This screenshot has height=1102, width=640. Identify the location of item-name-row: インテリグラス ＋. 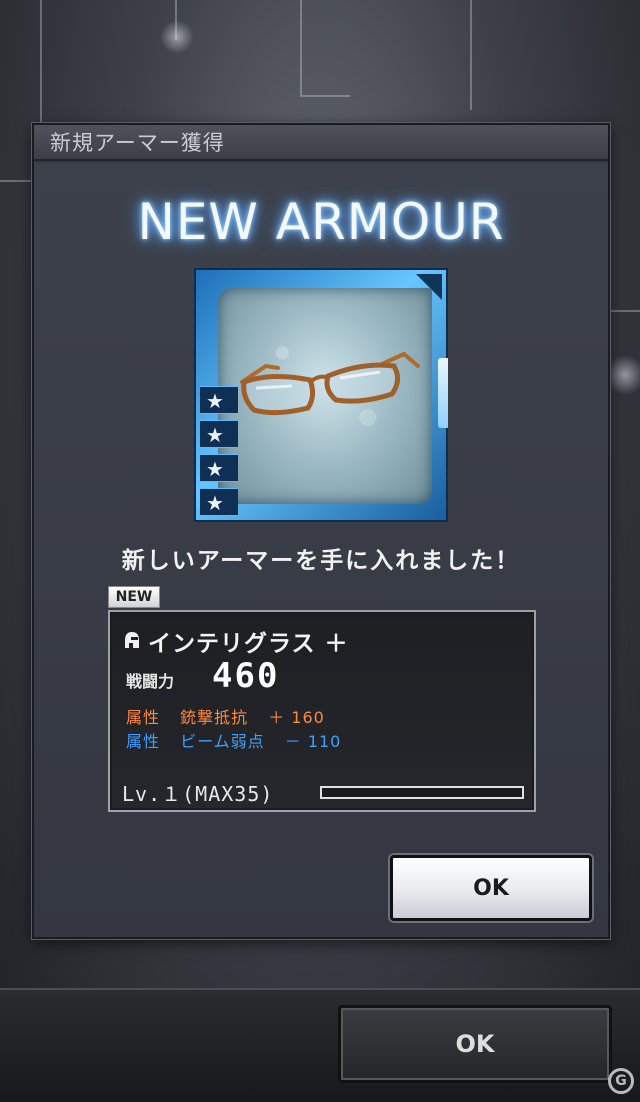
(235, 641).